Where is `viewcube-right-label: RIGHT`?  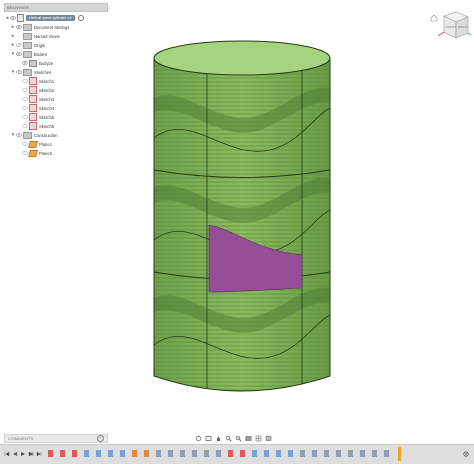
viewcube-right-label: RIGHT is located at coordinates (463, 27).